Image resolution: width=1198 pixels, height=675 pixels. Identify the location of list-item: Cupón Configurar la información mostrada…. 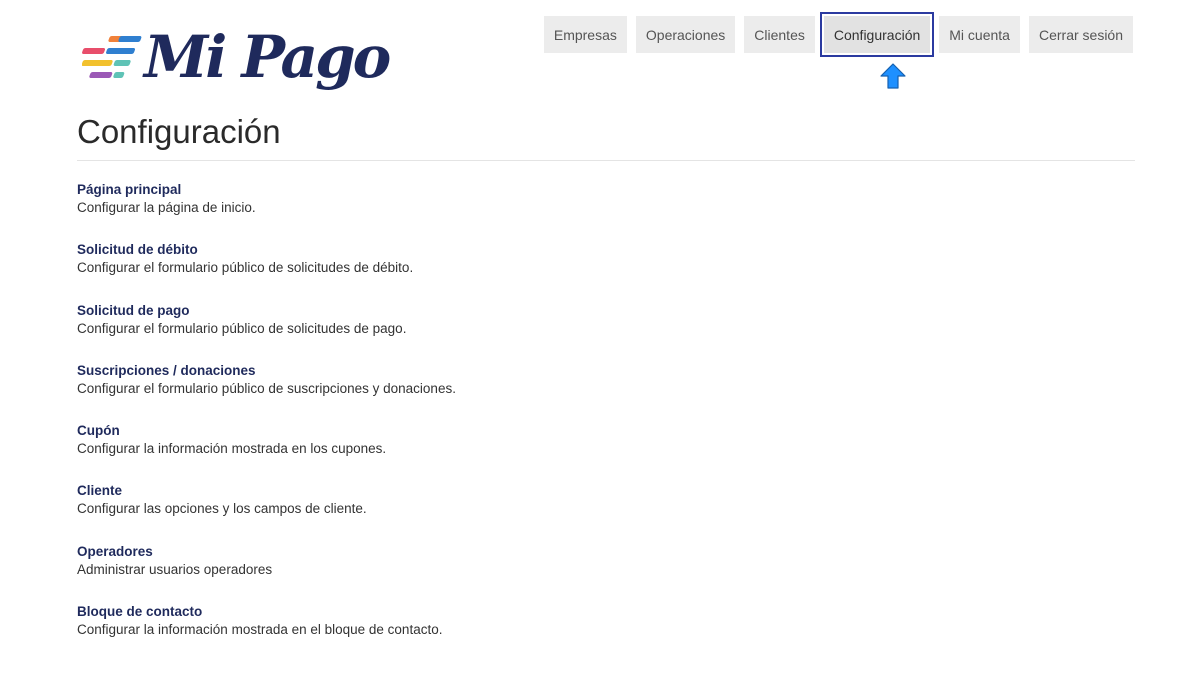
(527, 452).